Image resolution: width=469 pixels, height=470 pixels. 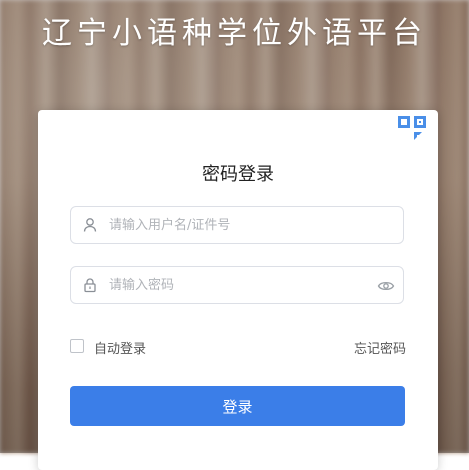 I want to click on forgot-password-link: 忘记密码, so click(x=380, y=347).